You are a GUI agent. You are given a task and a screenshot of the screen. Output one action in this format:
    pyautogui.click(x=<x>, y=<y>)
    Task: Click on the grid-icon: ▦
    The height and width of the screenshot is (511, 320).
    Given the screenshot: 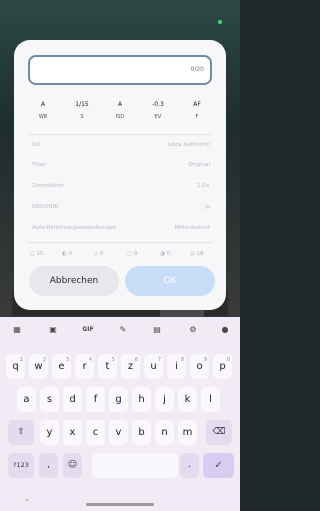 What is the action you would take?
    pyautogui.click(x=17, y=330)
    